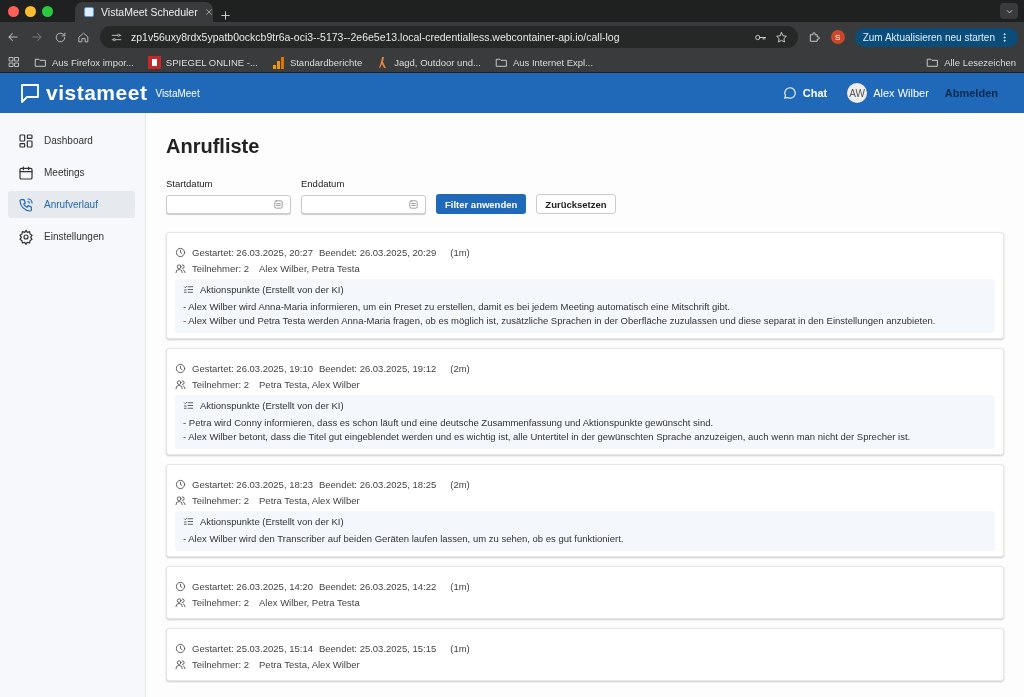 The image size is (1024, 697). What do you see at coordinates (377, 586) in the screenshot?
I see `end-time: Beendet: 26.03.2025, 14:22` at bounding box center [377, 586].